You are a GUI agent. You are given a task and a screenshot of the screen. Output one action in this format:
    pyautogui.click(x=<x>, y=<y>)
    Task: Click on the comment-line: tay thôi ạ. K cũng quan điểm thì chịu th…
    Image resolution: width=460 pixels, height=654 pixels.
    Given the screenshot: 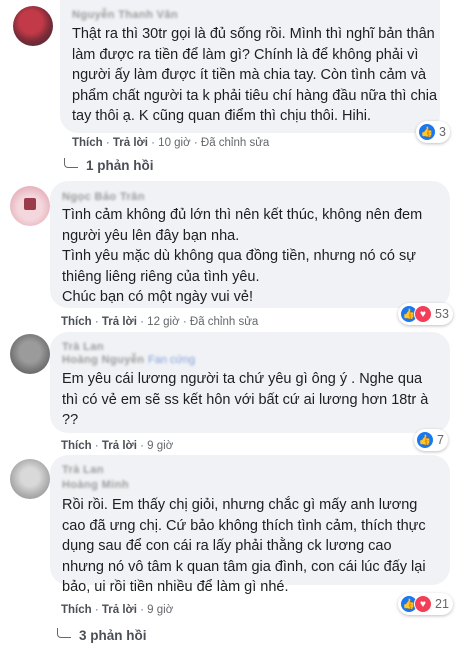 What is the action you would take?
    pyautogui.click(x=222, y=116)
    